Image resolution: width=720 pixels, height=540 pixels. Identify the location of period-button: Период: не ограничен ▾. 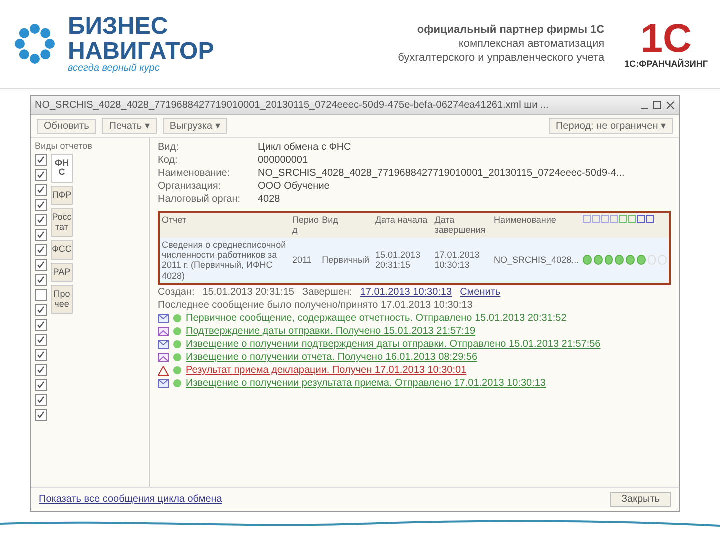
(610, 126).